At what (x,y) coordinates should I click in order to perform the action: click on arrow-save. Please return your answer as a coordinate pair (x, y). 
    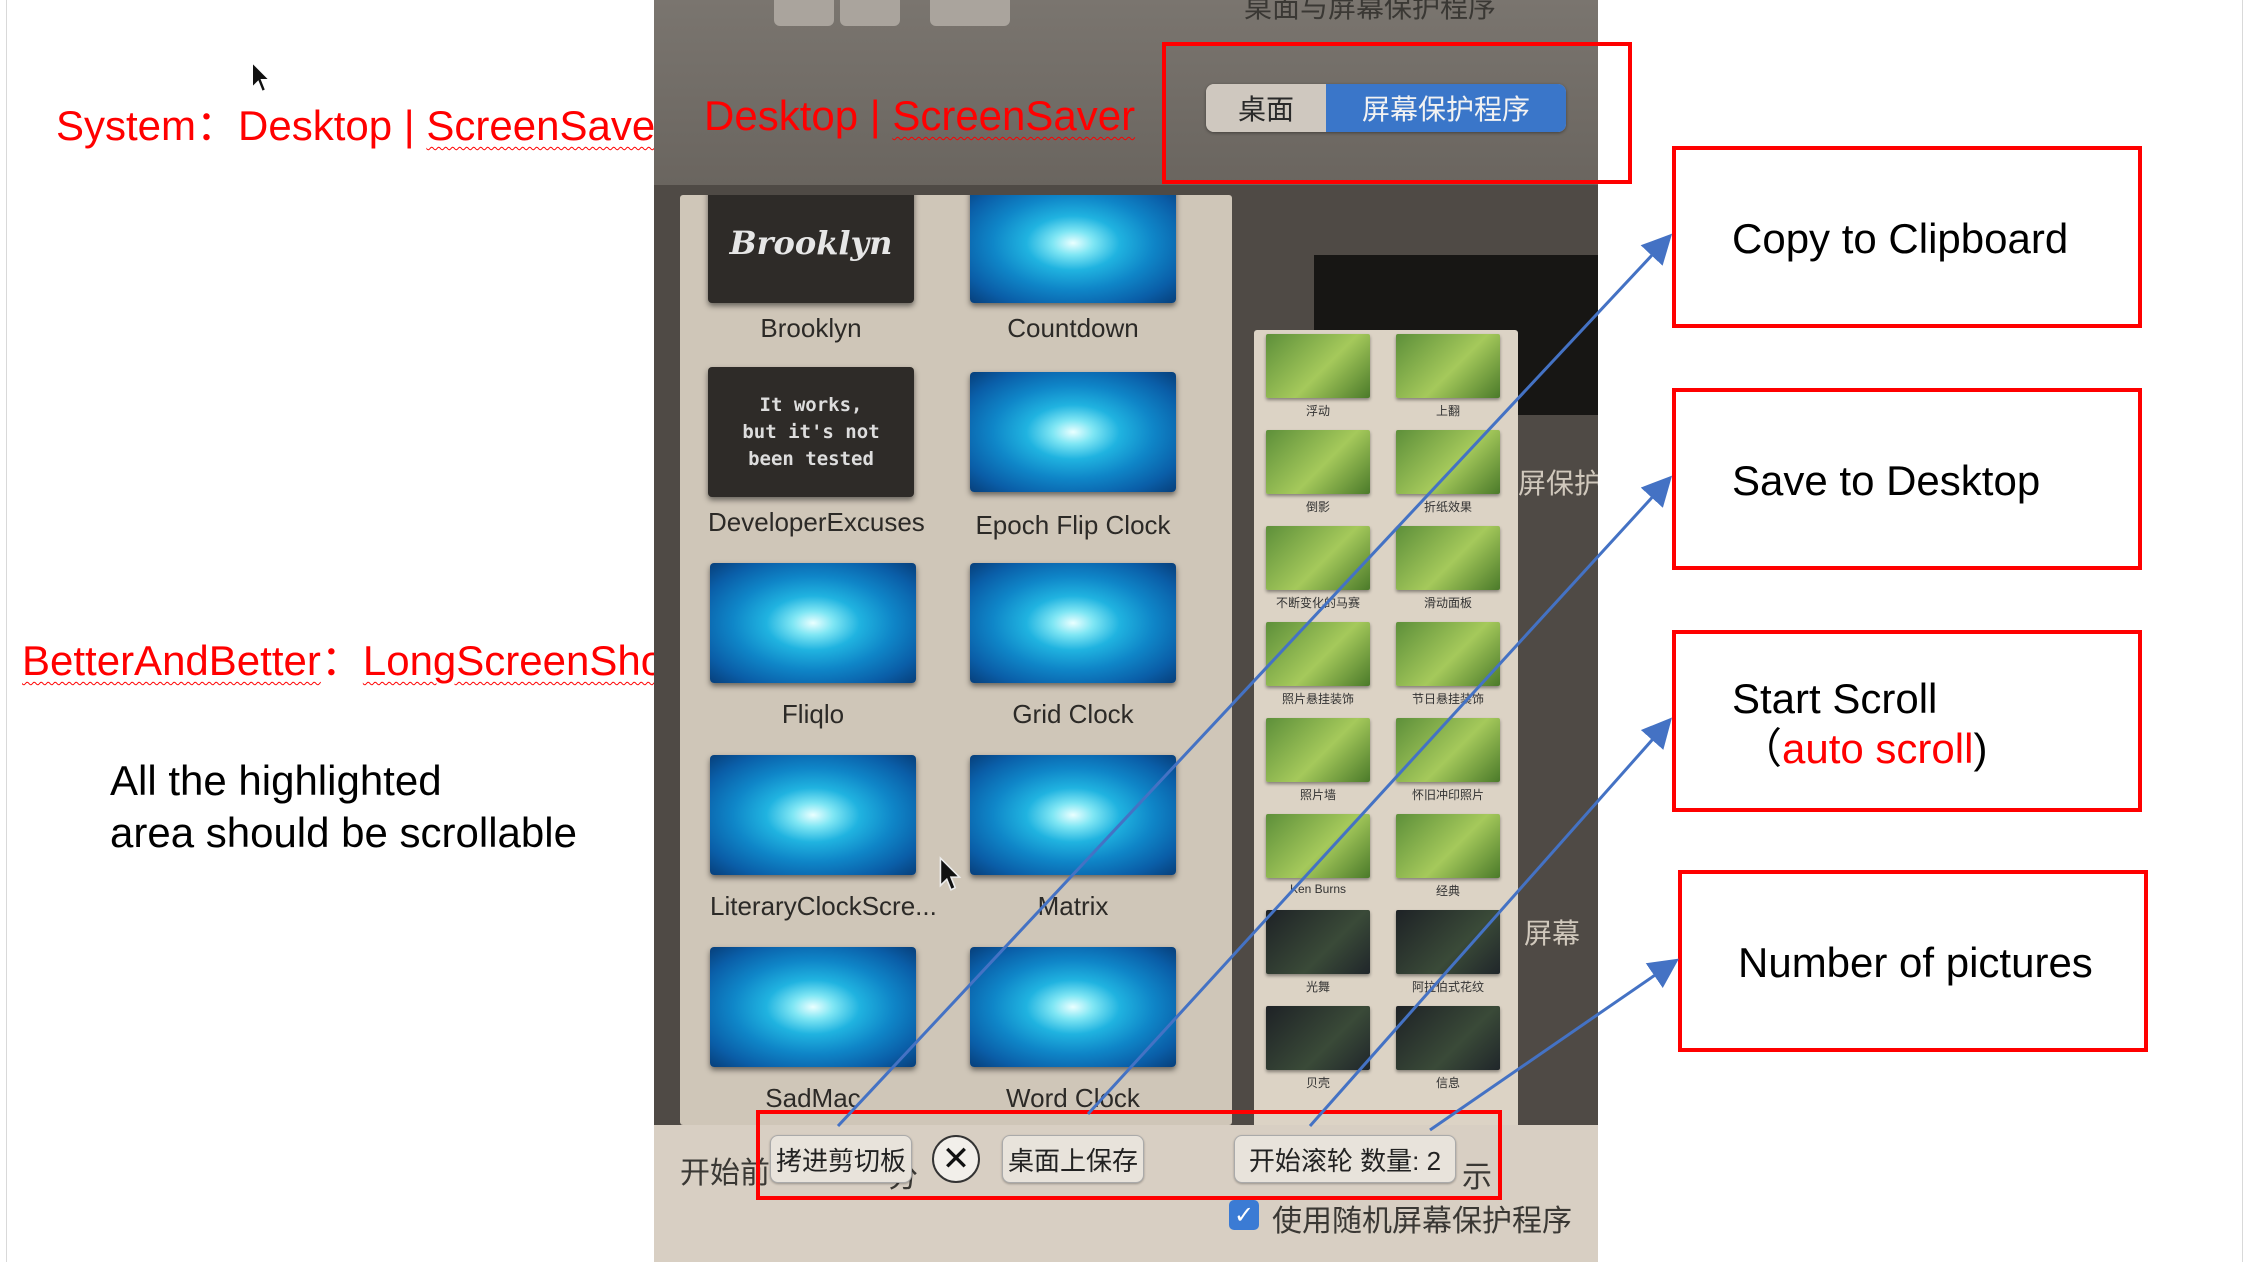
    Looking at the image, I should click on (1379, 795).